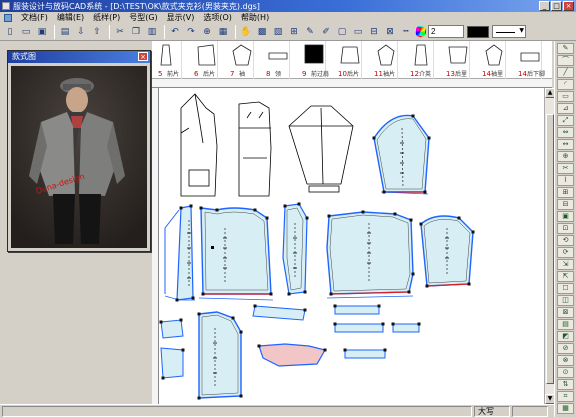 The image size is (576, 417). Describe the element at coordinates (565, 336) in the screenshot. I see `layer-icon: ◩` at that location.